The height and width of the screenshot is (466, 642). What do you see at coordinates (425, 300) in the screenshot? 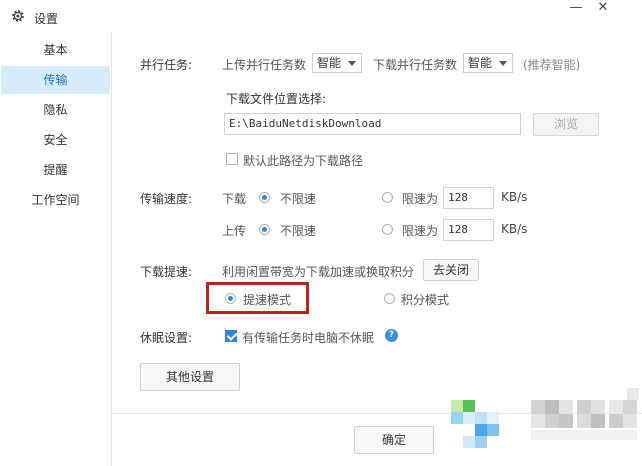
I see `points-mode-label: 积分模式` at bounding box center [425, 300].